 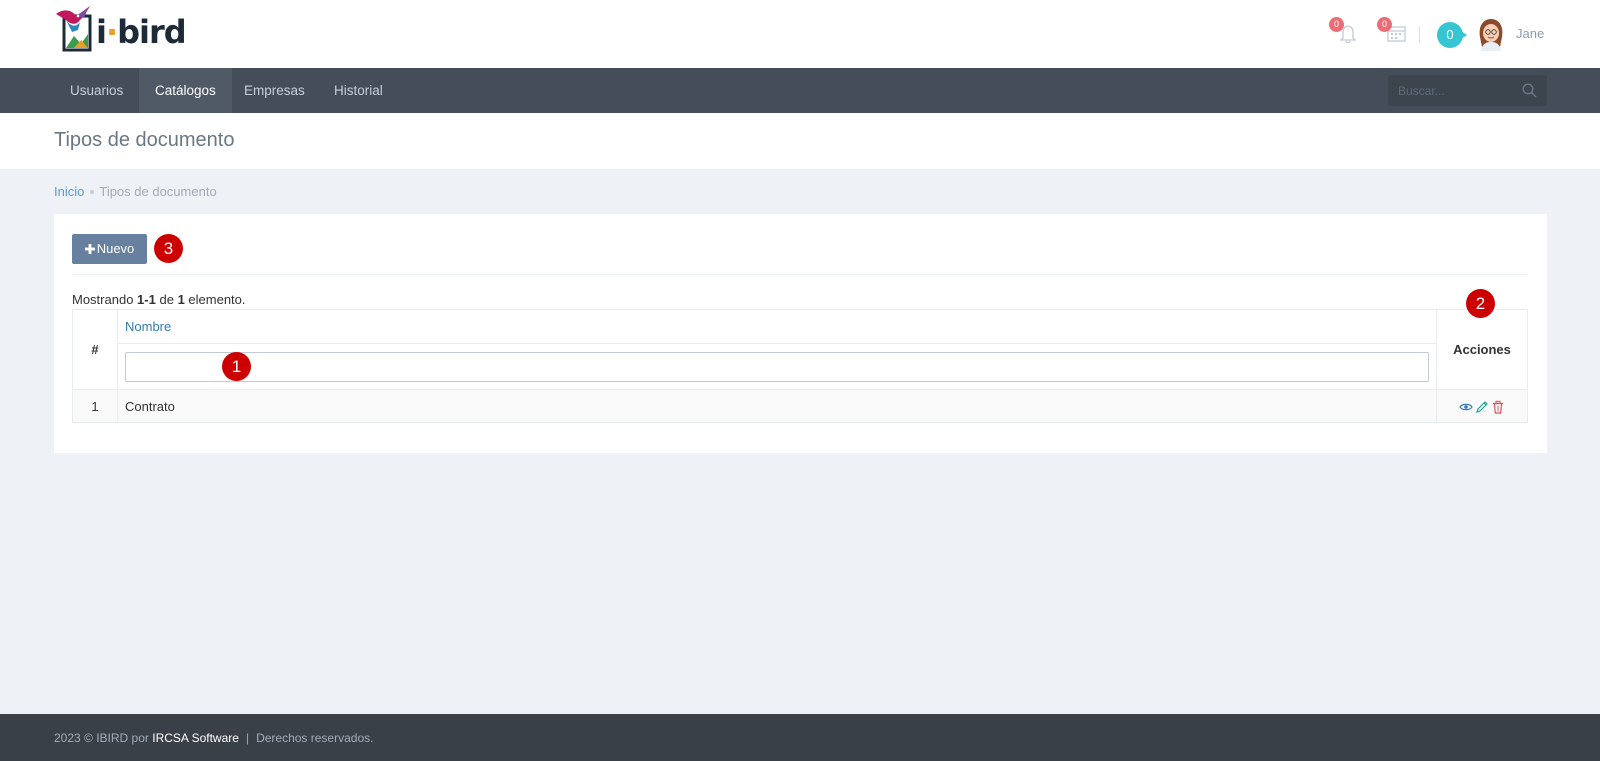 What do you see at coordinates (315, 738) in the screenshot?
I see `footer-rights: Derechos reservados.` at bounding box center [315, 738].